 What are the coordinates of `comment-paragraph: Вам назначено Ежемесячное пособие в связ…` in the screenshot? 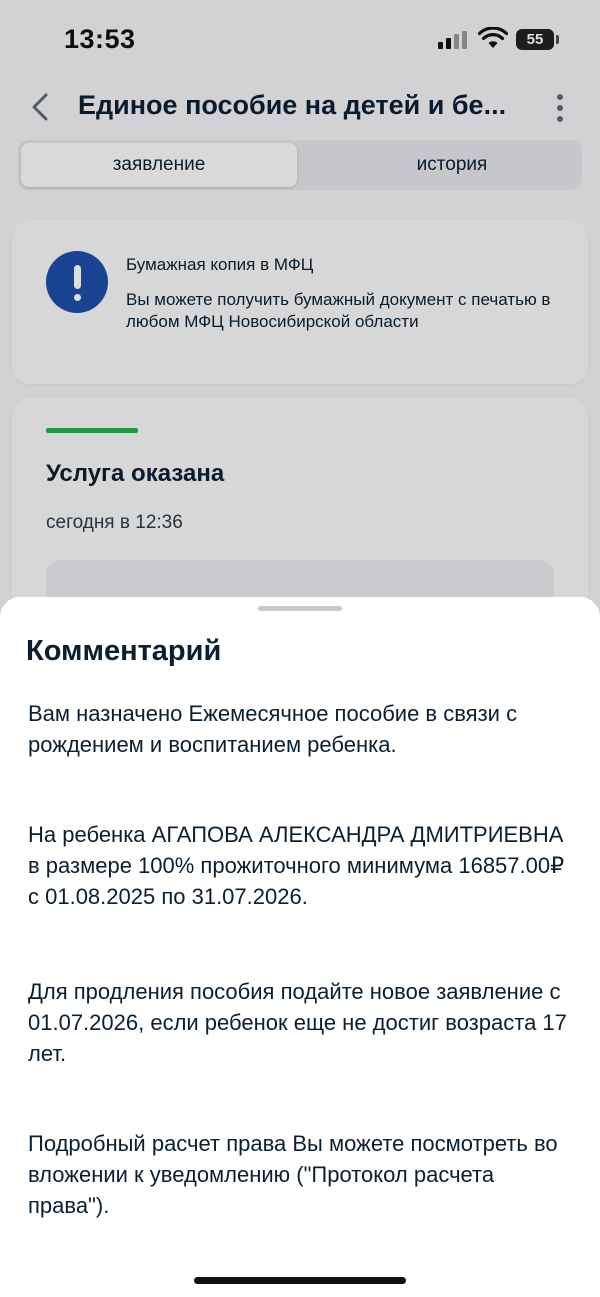 It's located at (273, 729).